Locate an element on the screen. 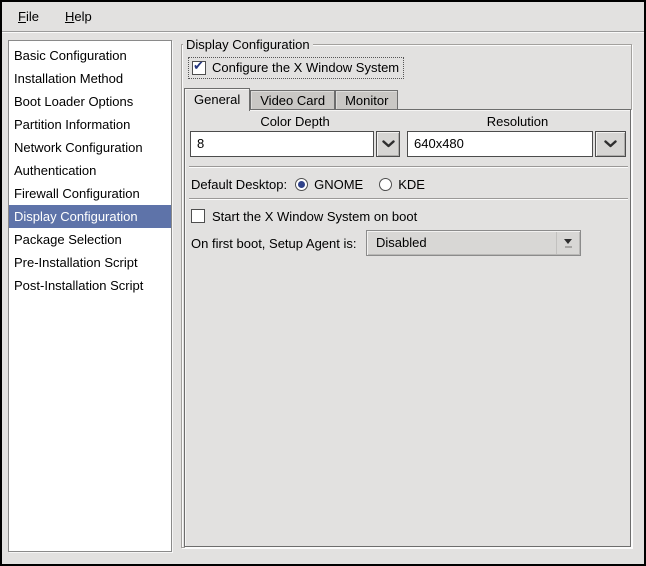 The width and height of the screenshot is (646, 566). tab-video-card: Video Card is located at coordinates (293, 100).